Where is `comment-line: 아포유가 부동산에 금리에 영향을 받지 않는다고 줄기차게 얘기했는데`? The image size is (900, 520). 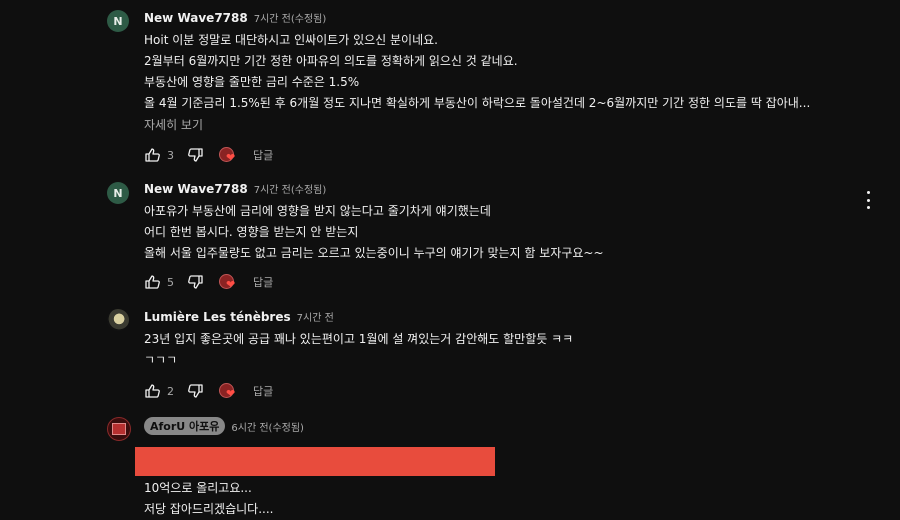 comment-line: 아포유가 부동산에 금리에 영향을 받지 않는다고 줄기차게 얘기했는데 is located at coordinates (317, 211).